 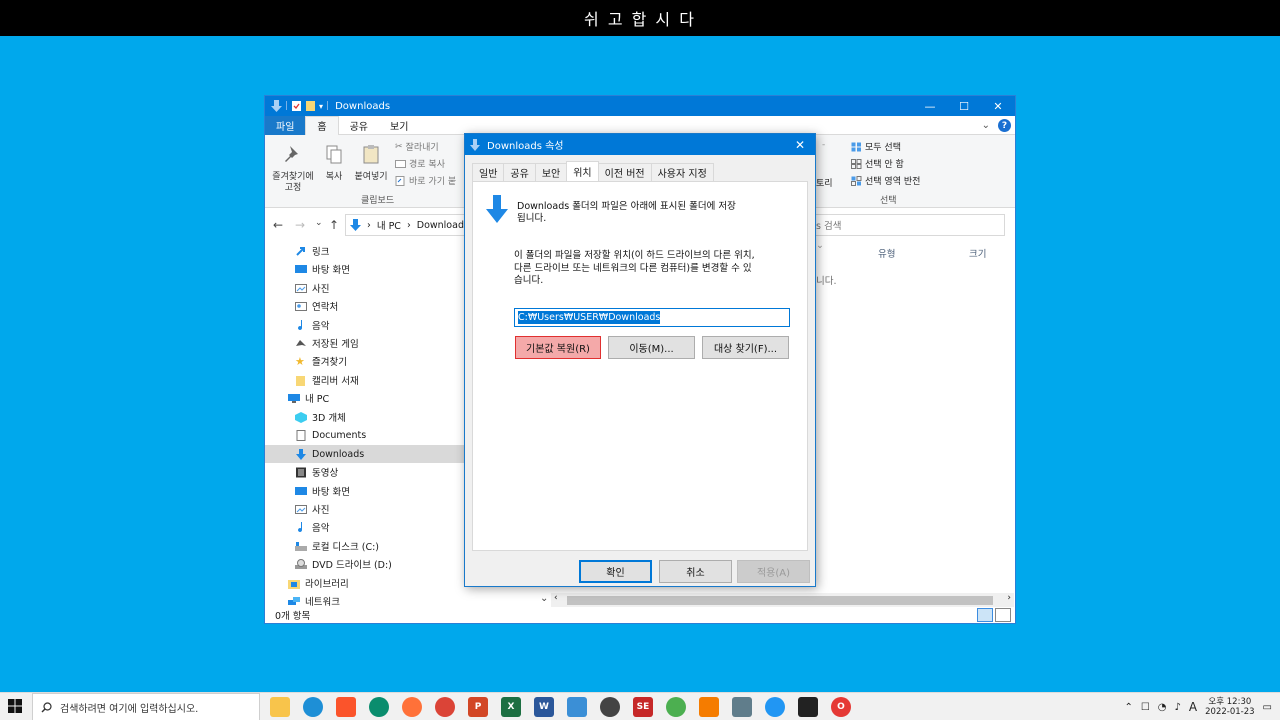 I want to click on scroll-right-icon: ›, so click(x=1009, y=598).